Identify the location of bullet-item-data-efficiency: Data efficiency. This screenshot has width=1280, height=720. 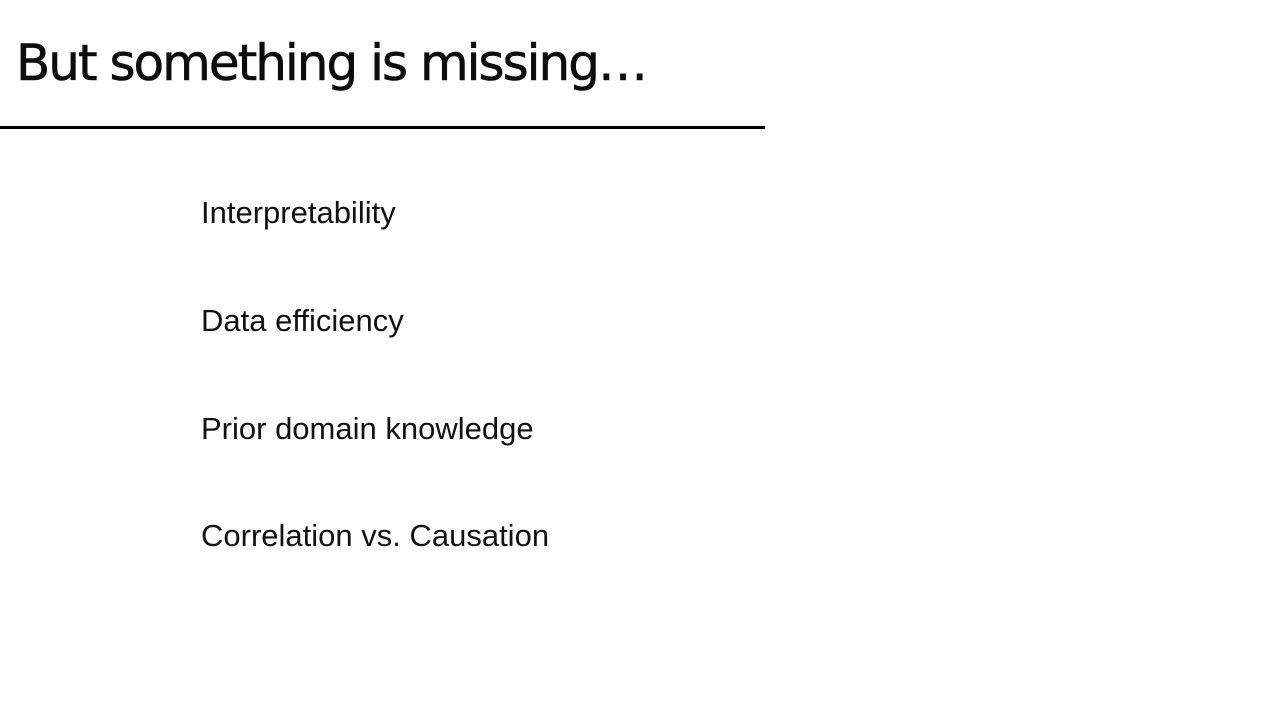
(302, 320).